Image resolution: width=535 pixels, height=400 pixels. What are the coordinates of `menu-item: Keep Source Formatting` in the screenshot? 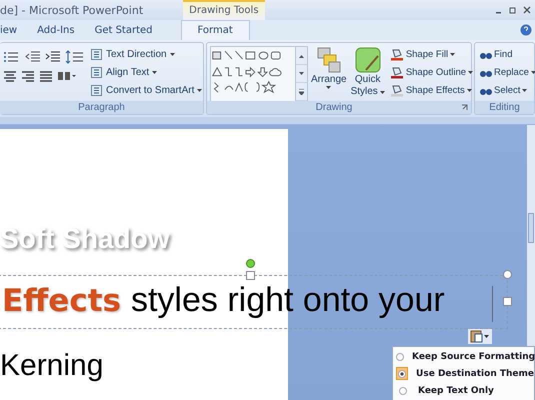 It's located at (463, 357).